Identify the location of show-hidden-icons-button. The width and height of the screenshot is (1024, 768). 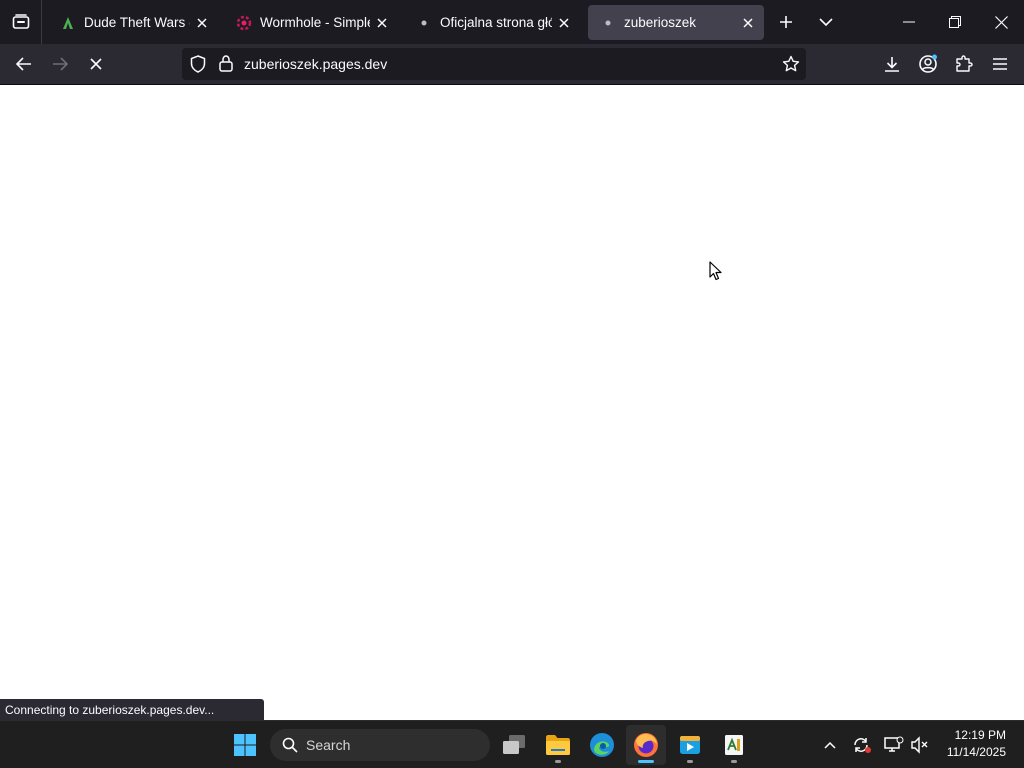
(830, 745).